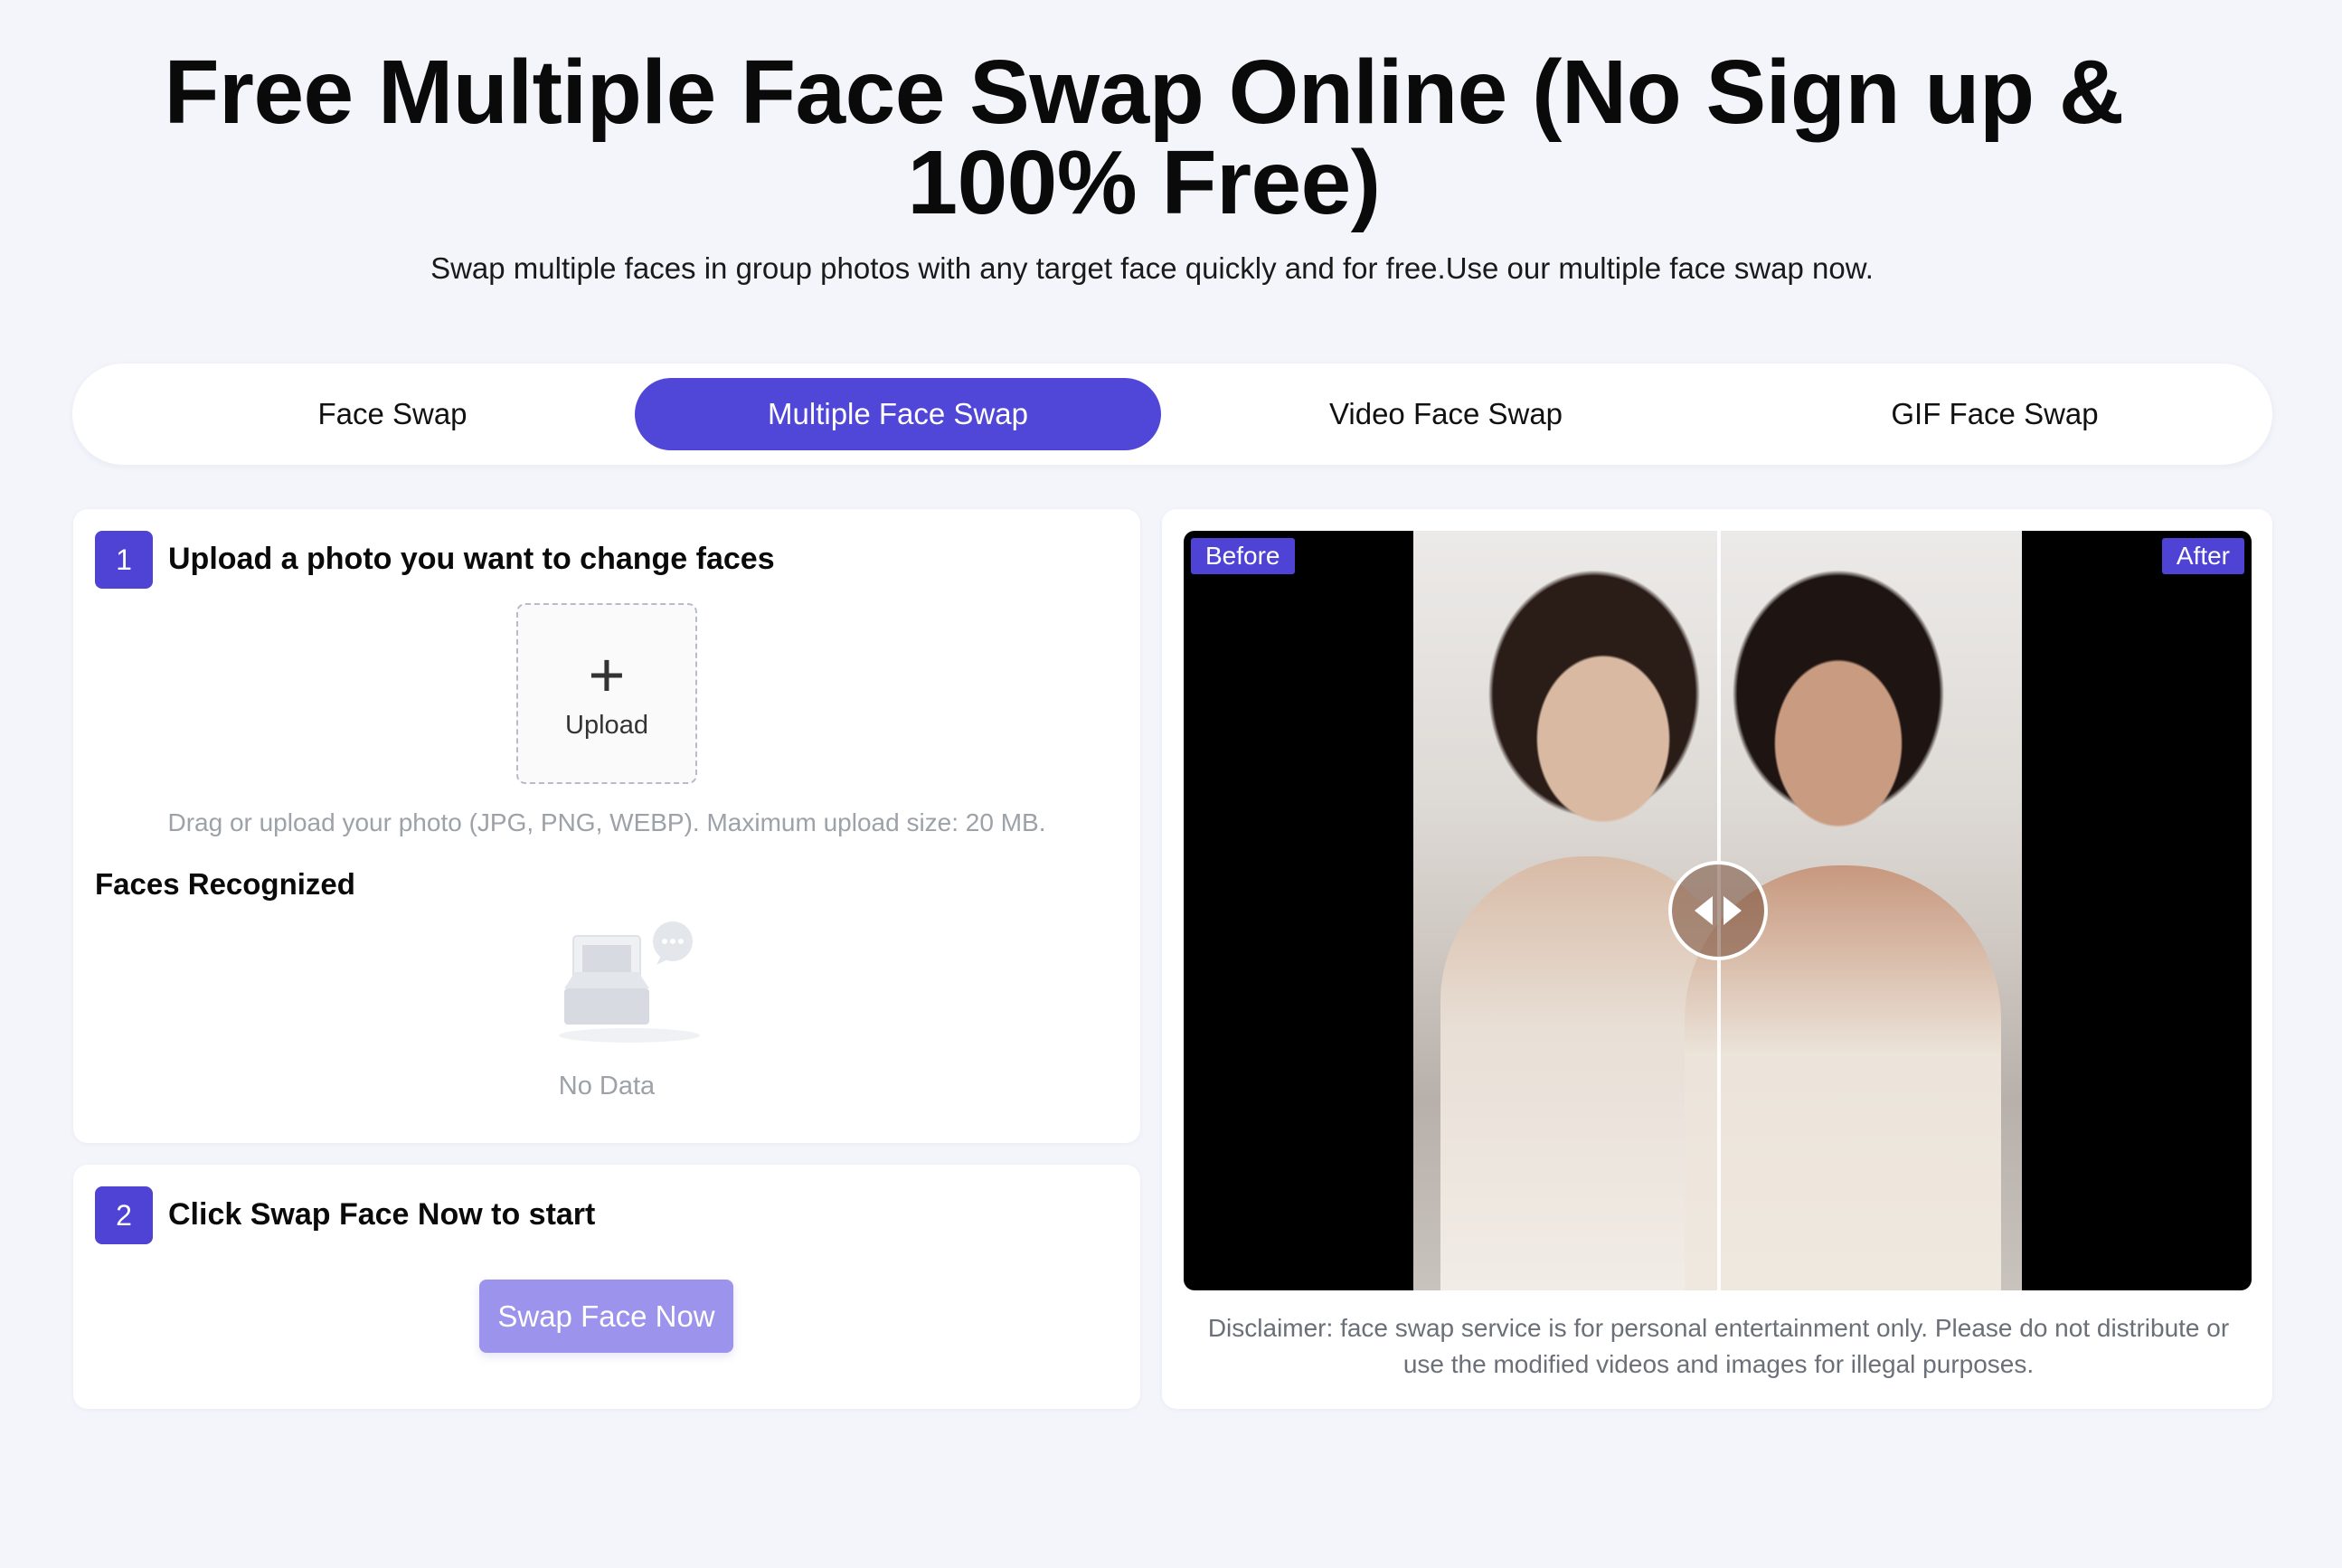 This screenshot has width=2342, height=1568. I want to click on faces-recognized-title: Faces Recognized, so click(225, 884).